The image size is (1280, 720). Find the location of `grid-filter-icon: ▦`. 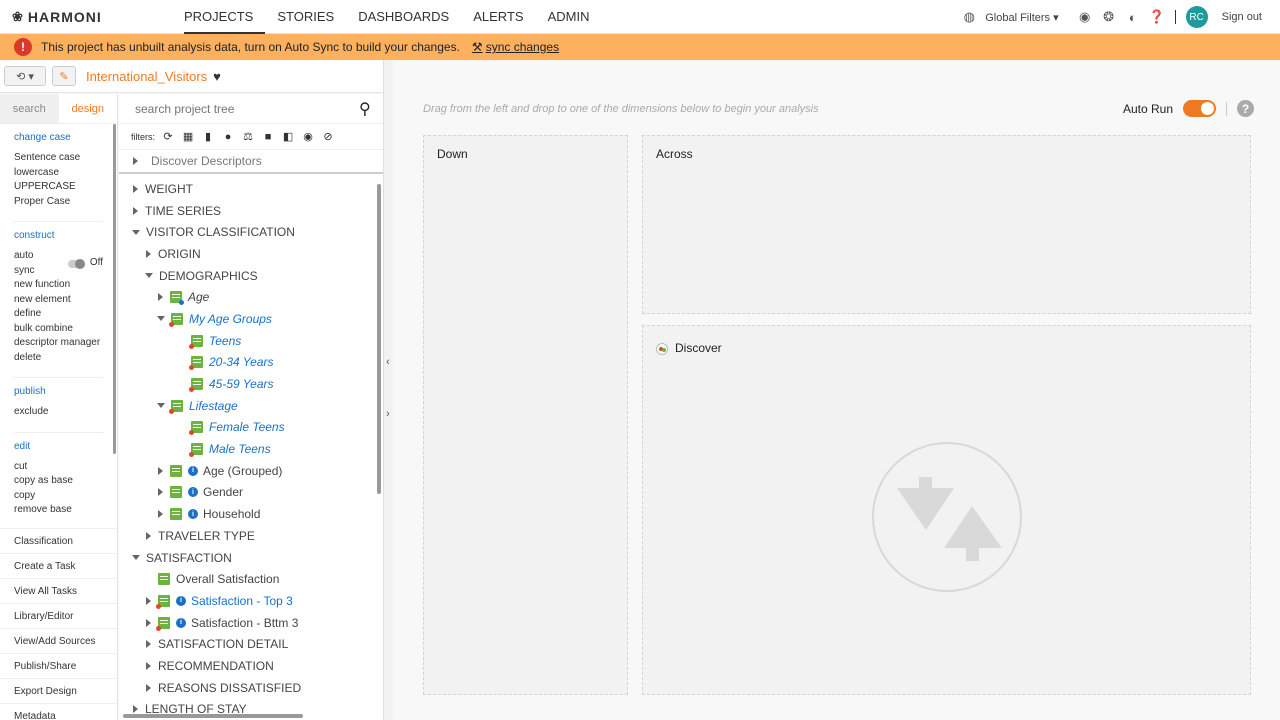

grid-filter-icon: ▦ is located at coordinates (188, 136).